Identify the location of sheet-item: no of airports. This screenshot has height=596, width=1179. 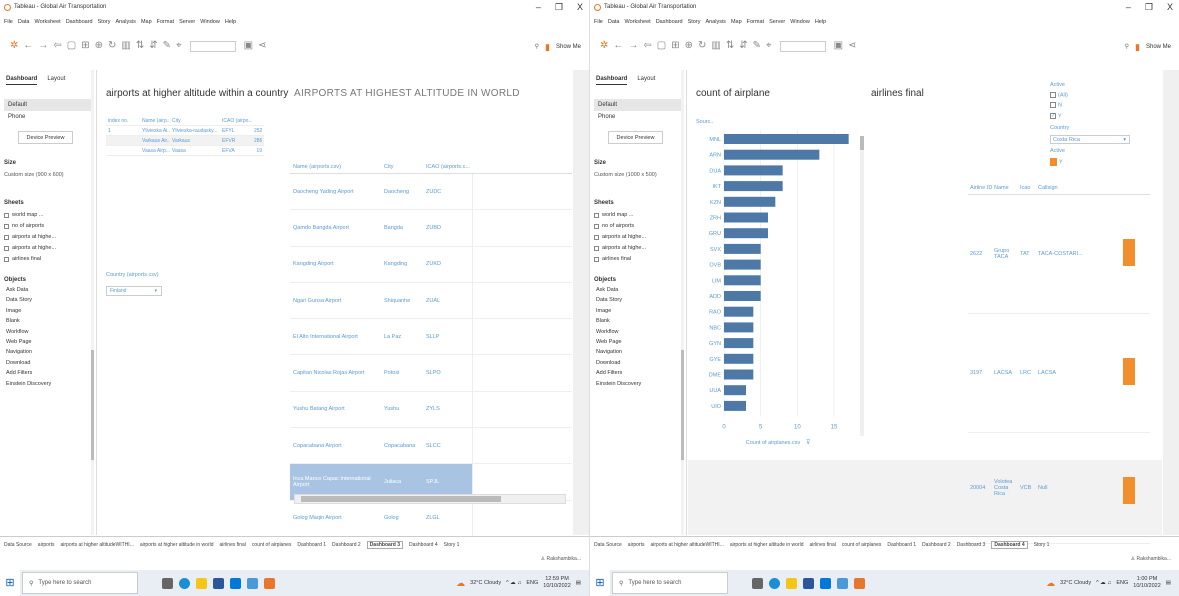
(638, 226).